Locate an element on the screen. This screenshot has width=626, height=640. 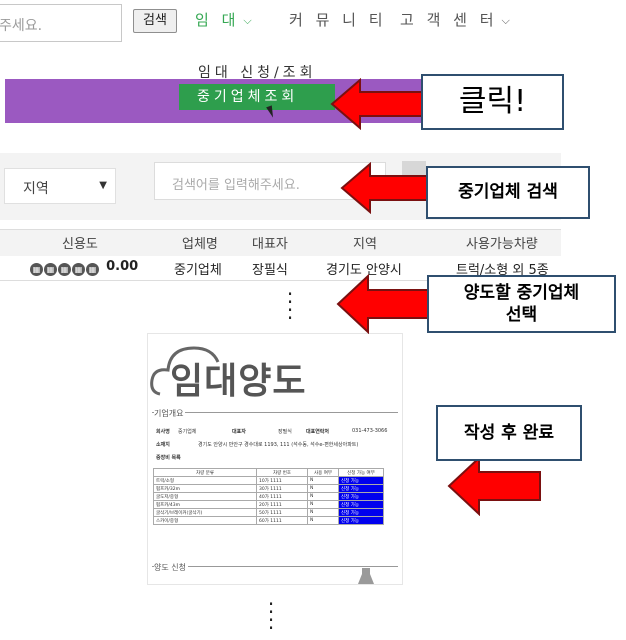
column-header-region: 지역 is located at coordinates (365, 244).